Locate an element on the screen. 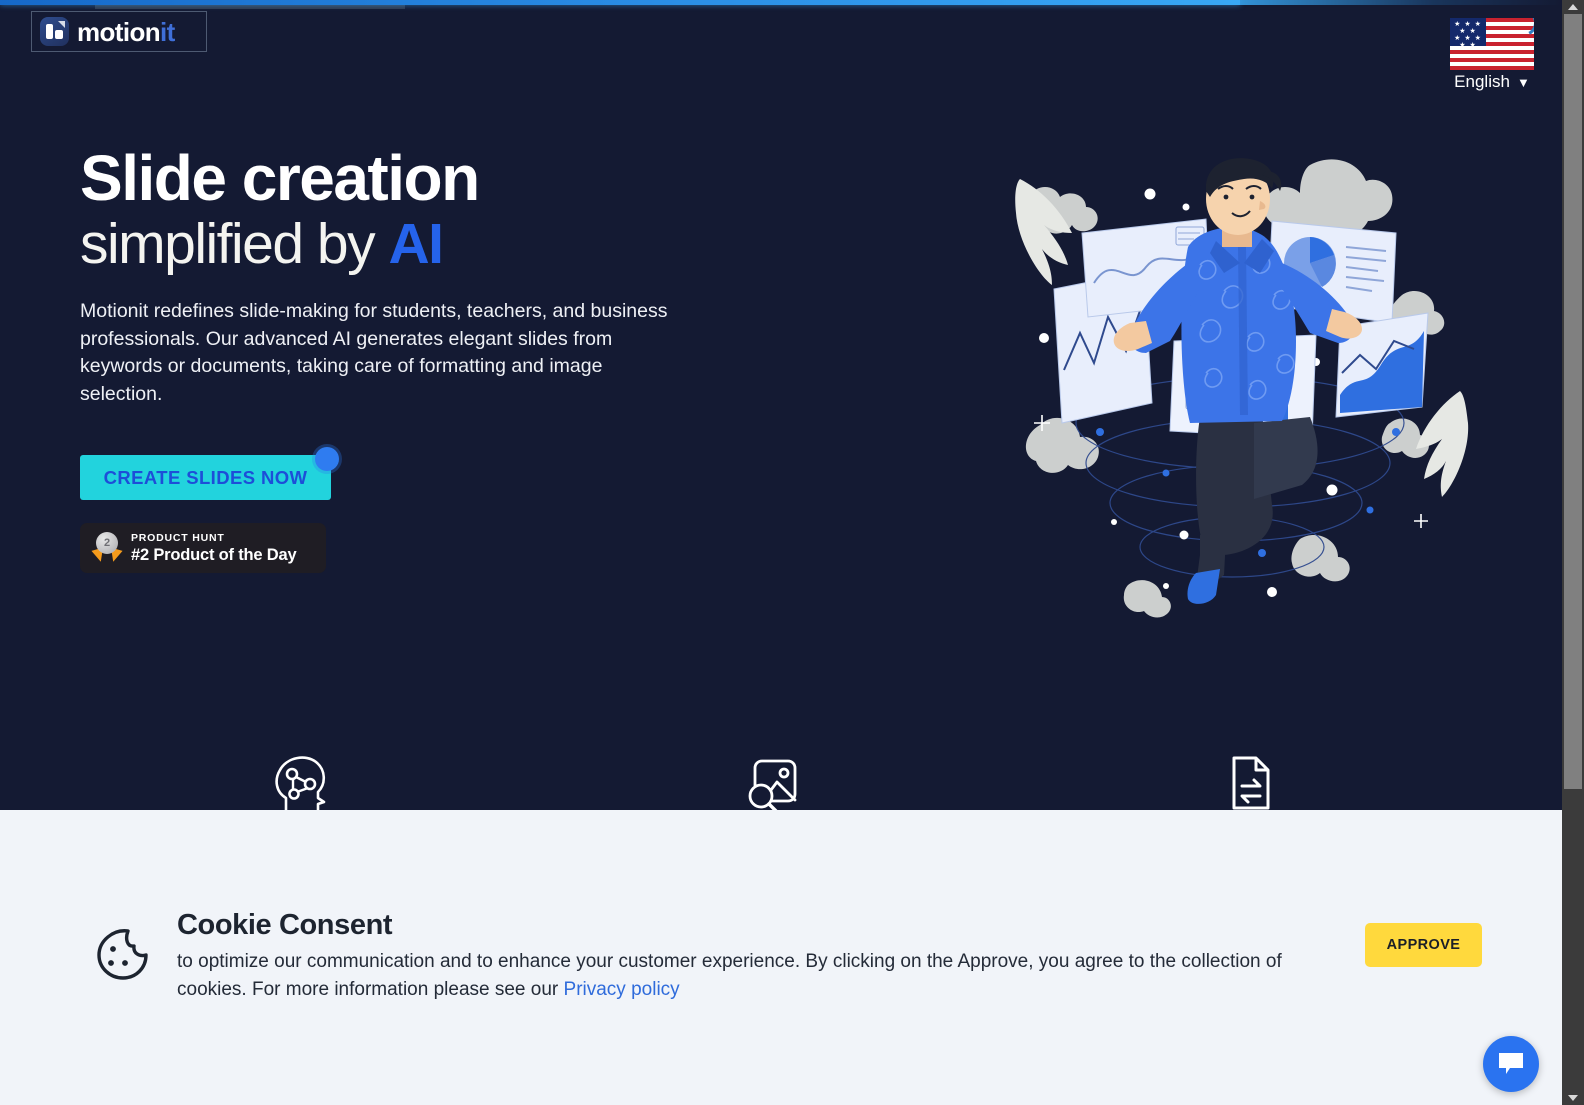  loading-bar-fill is located at coordinates (620, 2).